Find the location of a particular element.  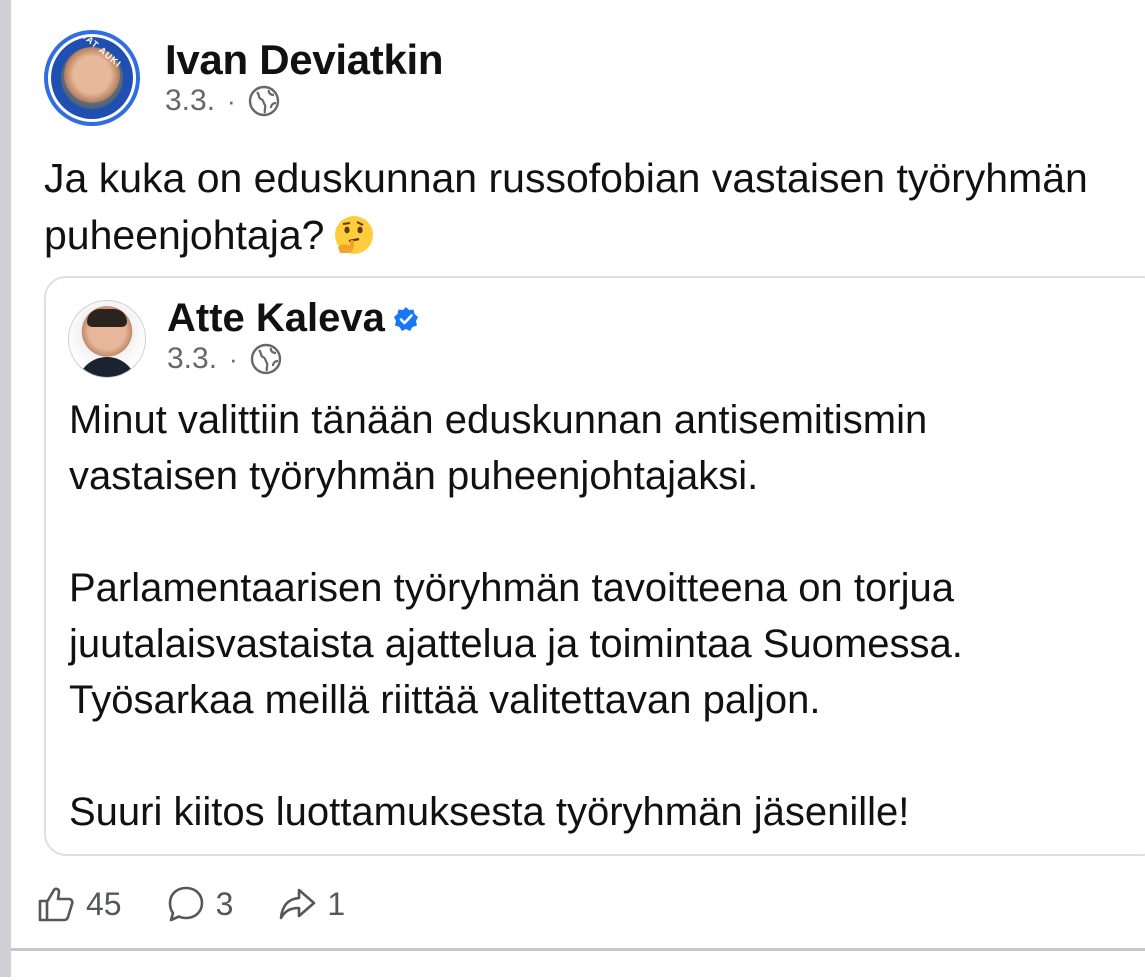

comment-button: 3 is located at coordinates (200, 904).